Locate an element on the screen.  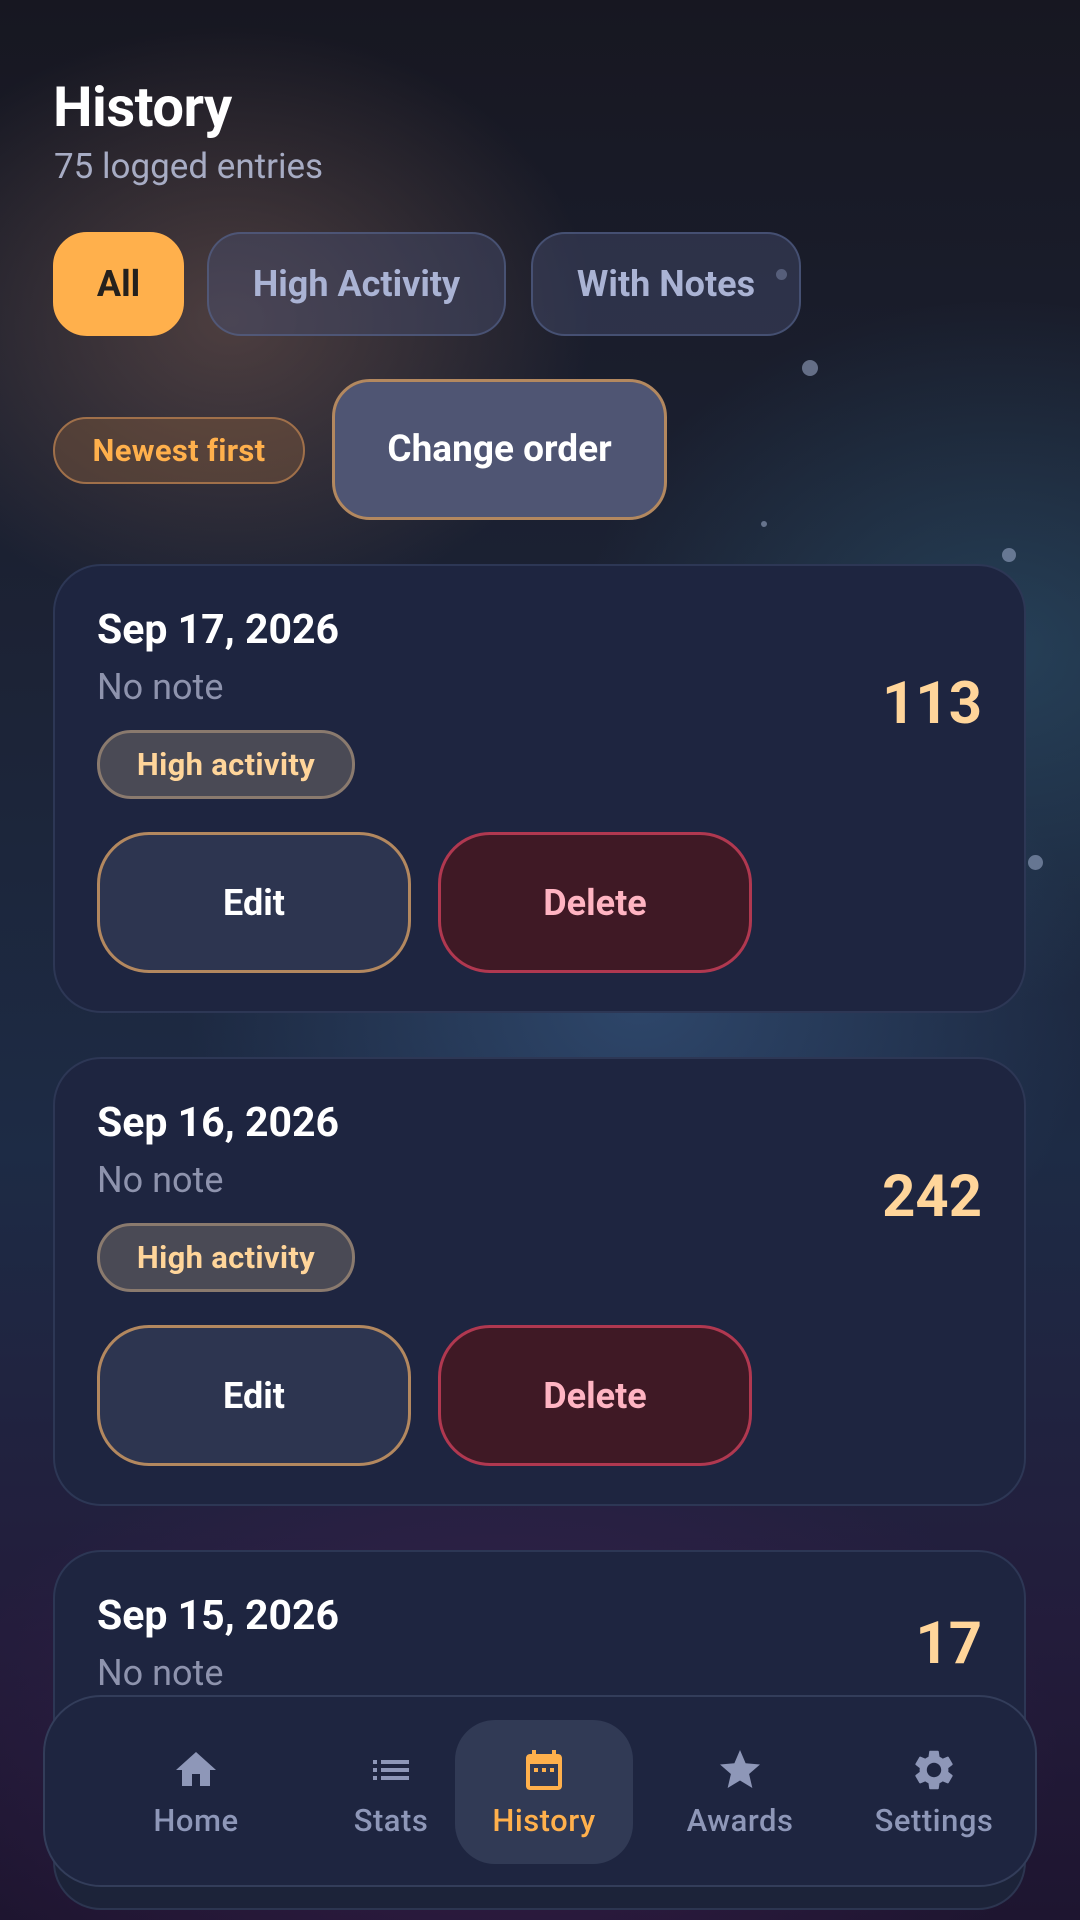
nav-item-awards: Awards is located at coordinates (740, 1792).